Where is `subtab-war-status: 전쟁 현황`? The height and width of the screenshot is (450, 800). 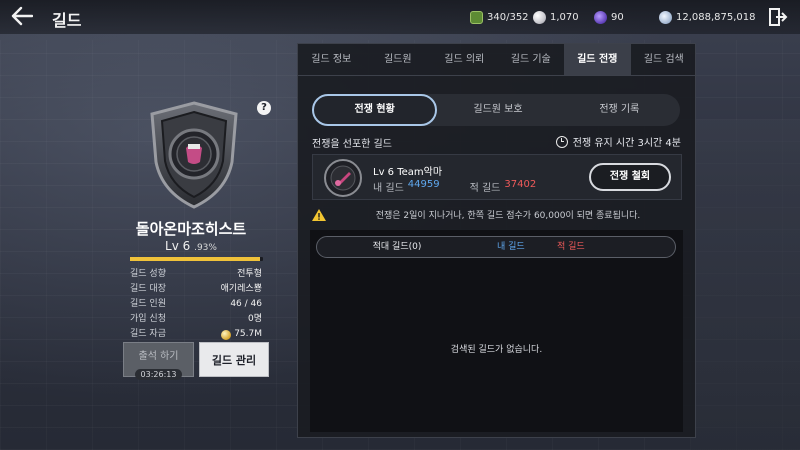 subtab-war-status: 전쟁 현황 is located at coordinates (375, 110).